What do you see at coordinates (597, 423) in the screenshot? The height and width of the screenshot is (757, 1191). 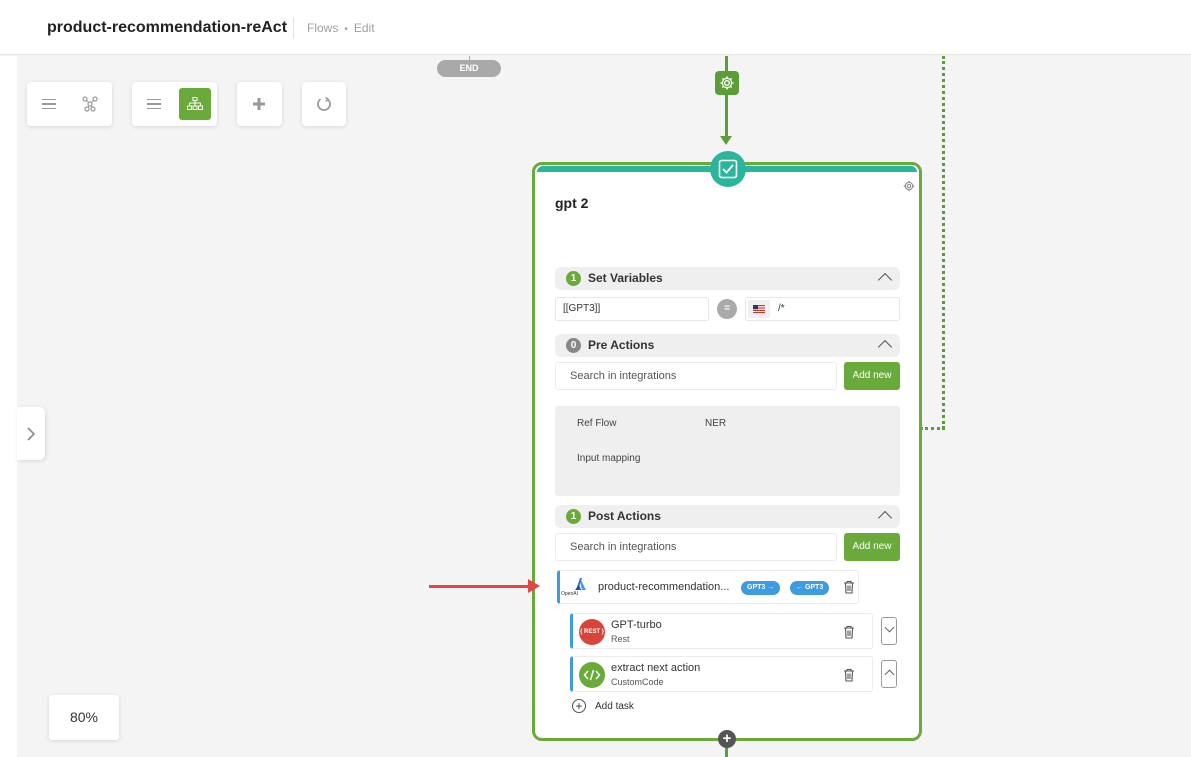 I see `ref-flow-label: Ref Flow` at bounding box center [597, 423].